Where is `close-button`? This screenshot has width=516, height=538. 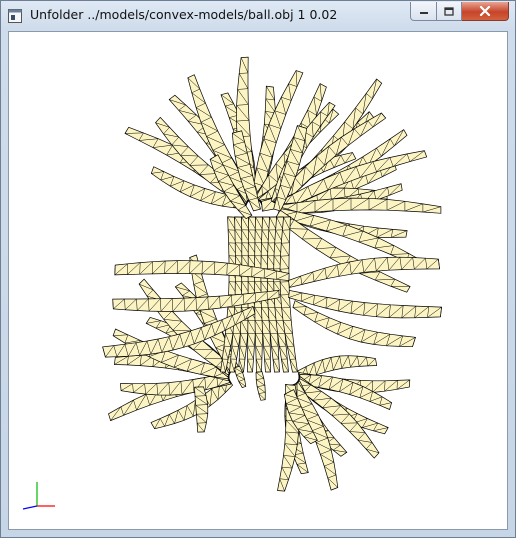 close-button is located at coordinates (485, 11).